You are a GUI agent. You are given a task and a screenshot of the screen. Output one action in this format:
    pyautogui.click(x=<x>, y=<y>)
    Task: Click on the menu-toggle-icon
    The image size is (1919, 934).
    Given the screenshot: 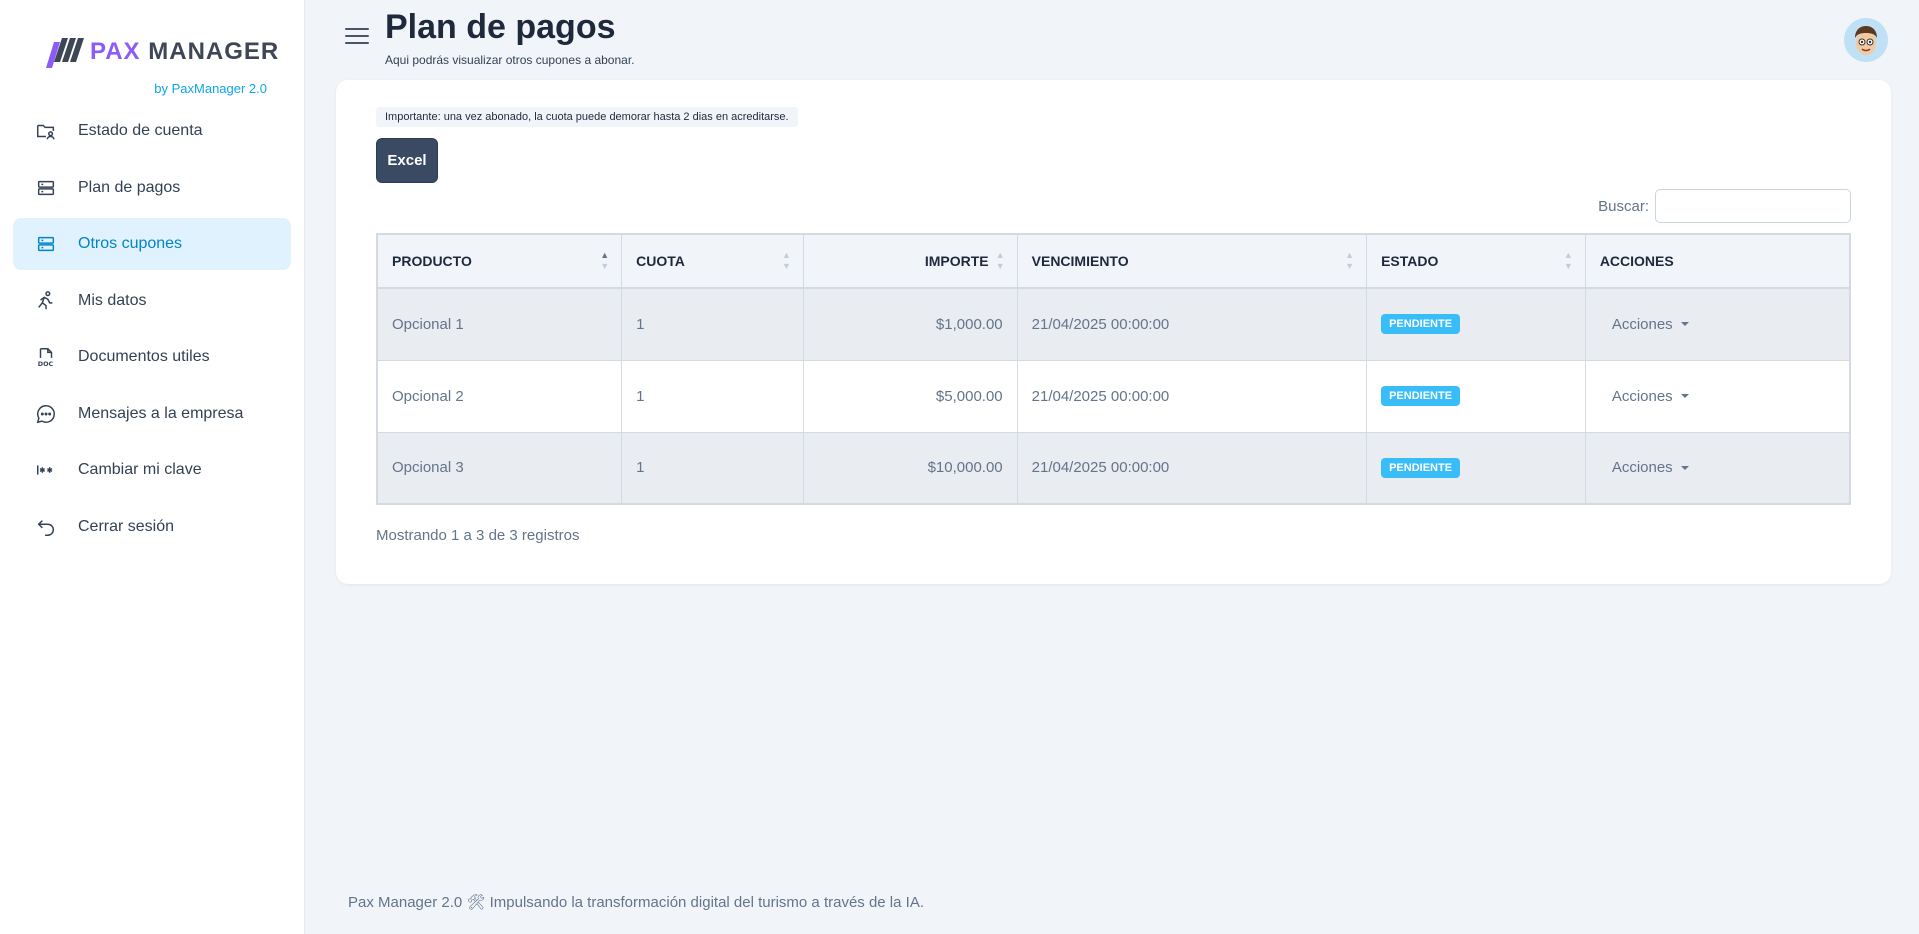 What is the action you would take?
    pyautogui.click(x=357, y=38)
    